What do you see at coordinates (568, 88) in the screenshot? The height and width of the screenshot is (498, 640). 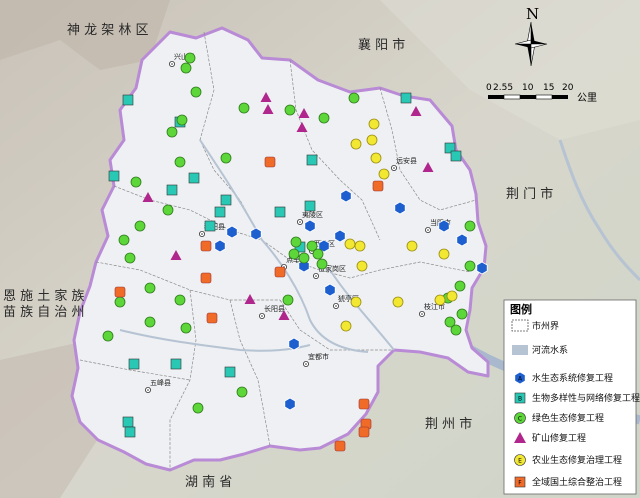 I see `scale-tick-4: 20` at bounding box center [568, 88].